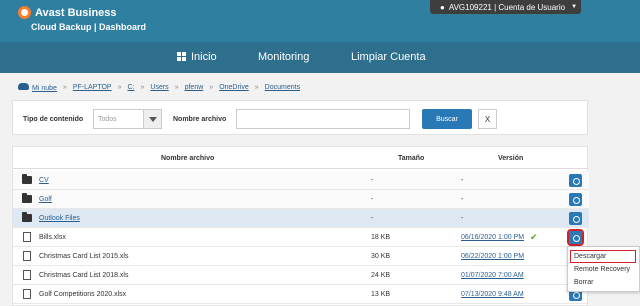 The width and height of the screenshot is (640, 306). What do you see at coordinates (181, 56) in the screenshot?
I see `grid-icon` at bounding box center [181, 56].